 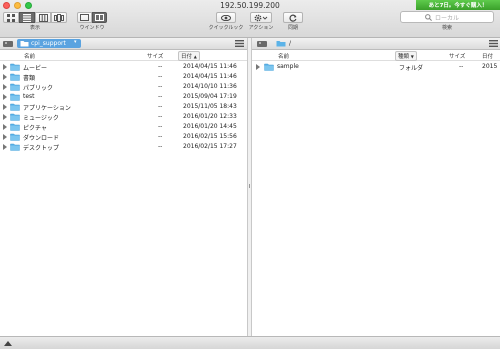 I want to click on file-date: 2014/04/15 11:46, so click(x=210, y=66).